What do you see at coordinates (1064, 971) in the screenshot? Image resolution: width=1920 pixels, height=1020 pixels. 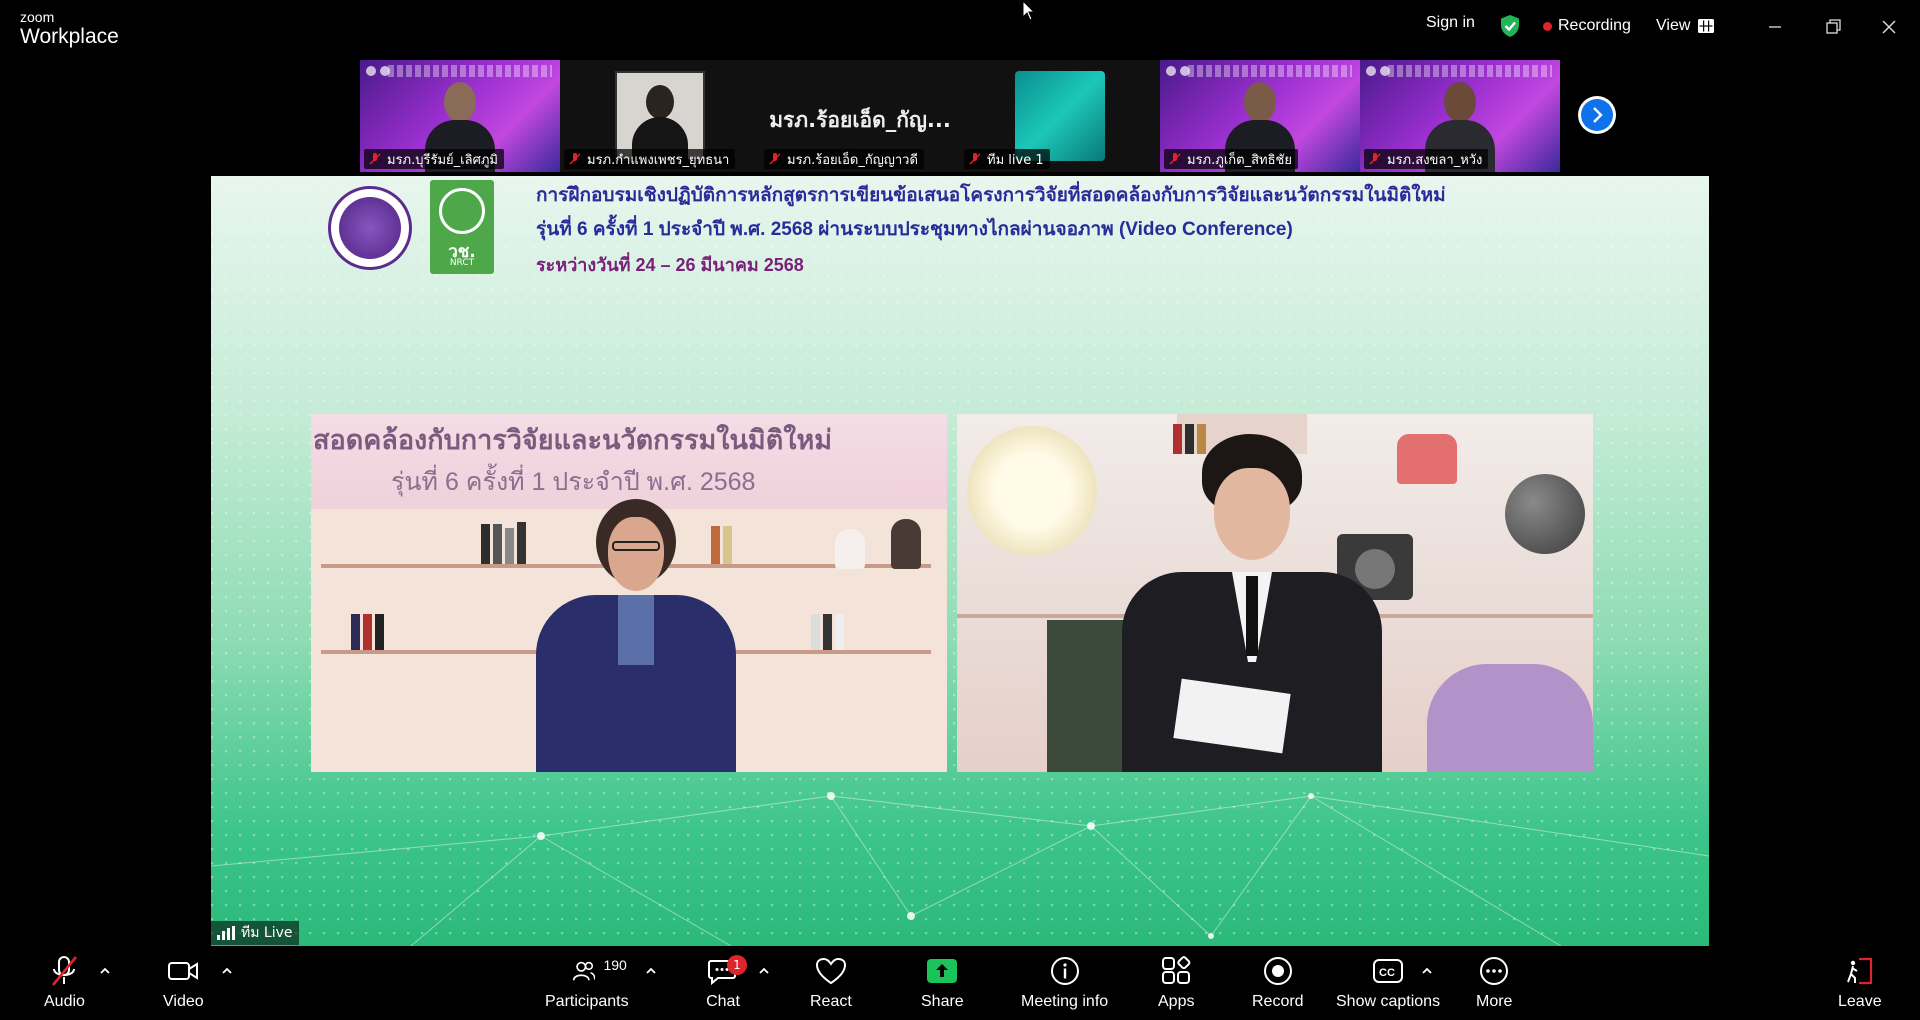 I see `info-icon` at bounding box center [1064, 971].